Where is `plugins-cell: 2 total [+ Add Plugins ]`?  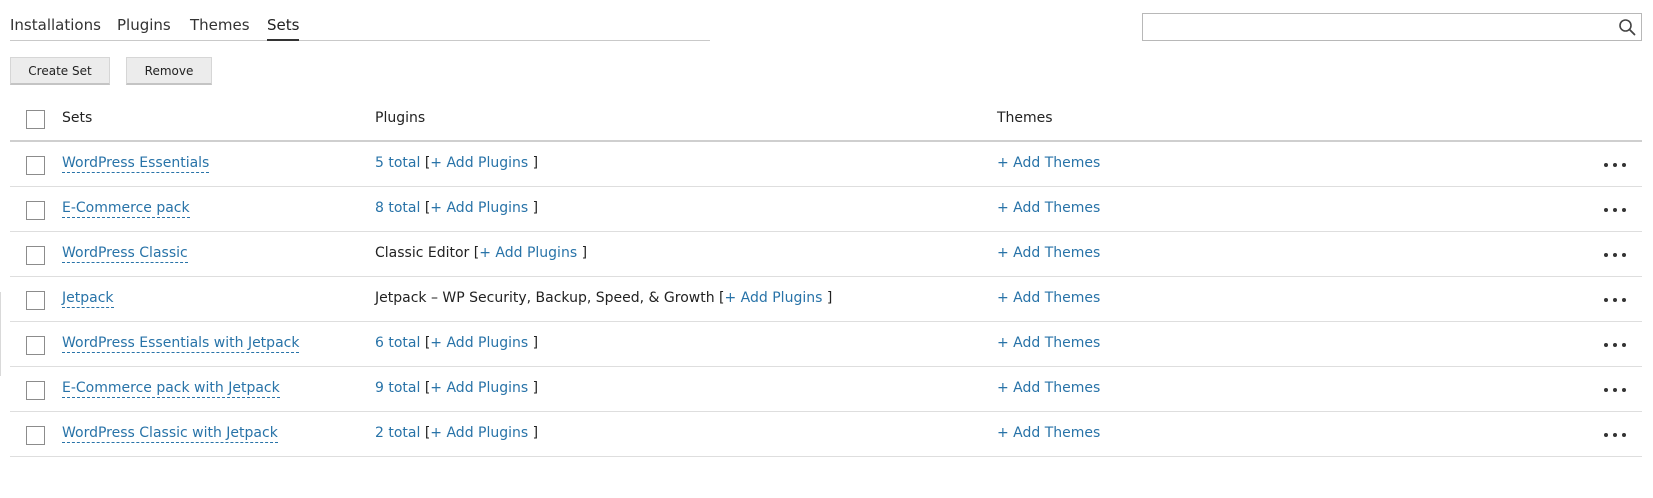 plugins-cell: 2 total [+ Add Plugins ] is located at coordinates (456, 433).